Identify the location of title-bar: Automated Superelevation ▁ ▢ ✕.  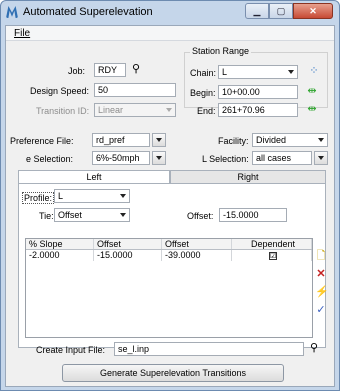
(170, 12).